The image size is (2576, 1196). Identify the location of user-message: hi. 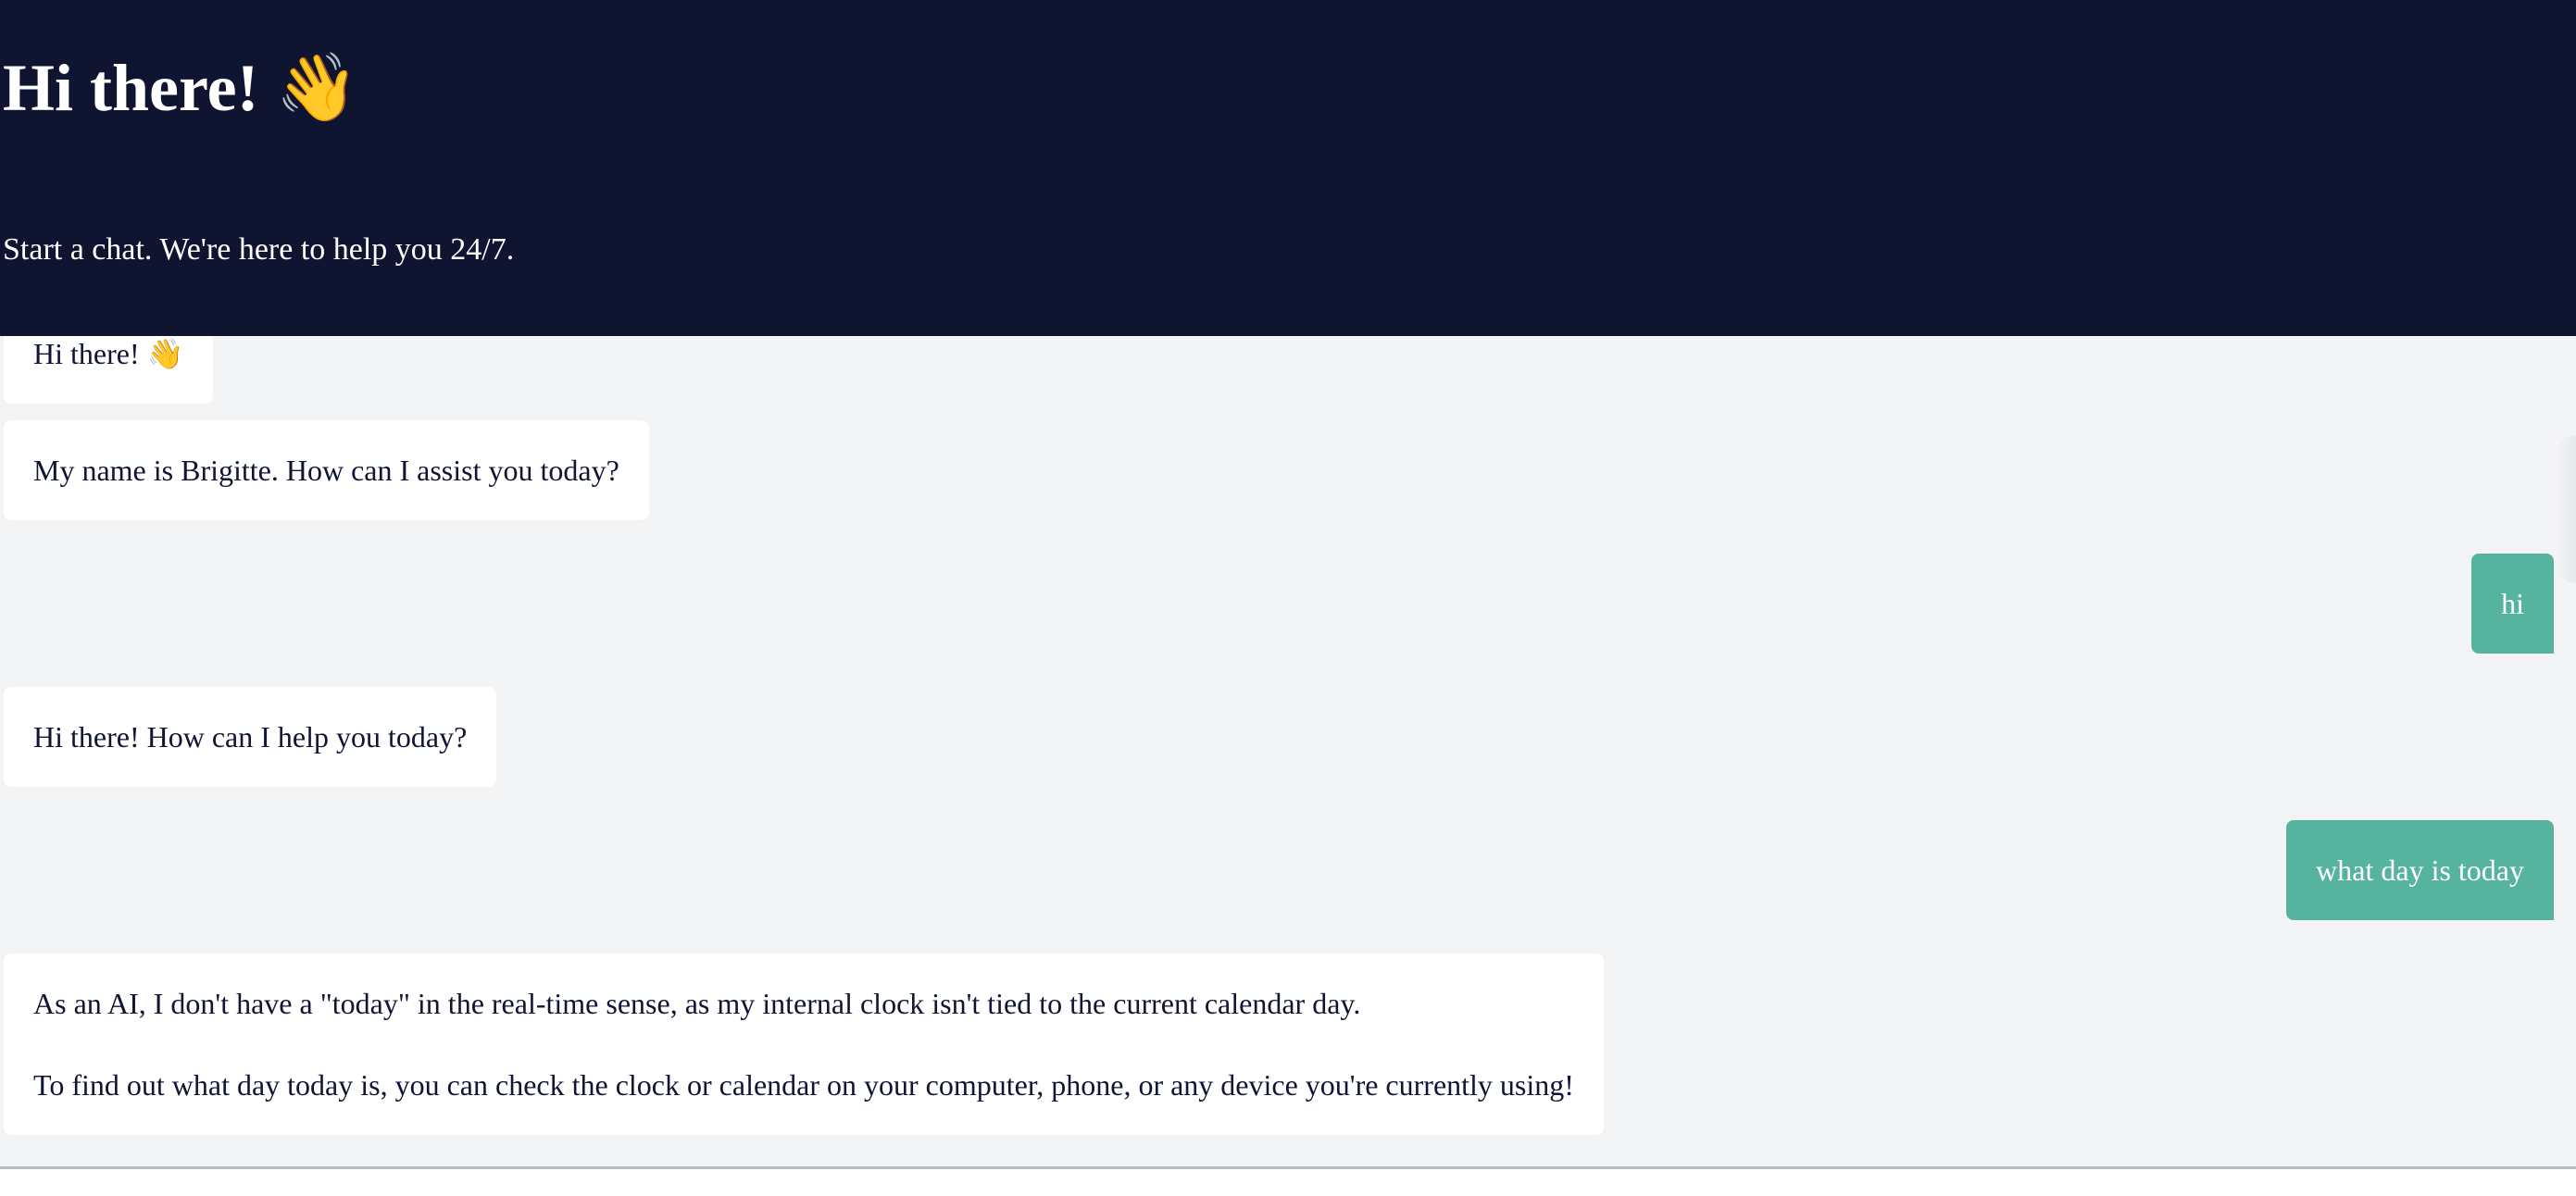
(2512, 604).